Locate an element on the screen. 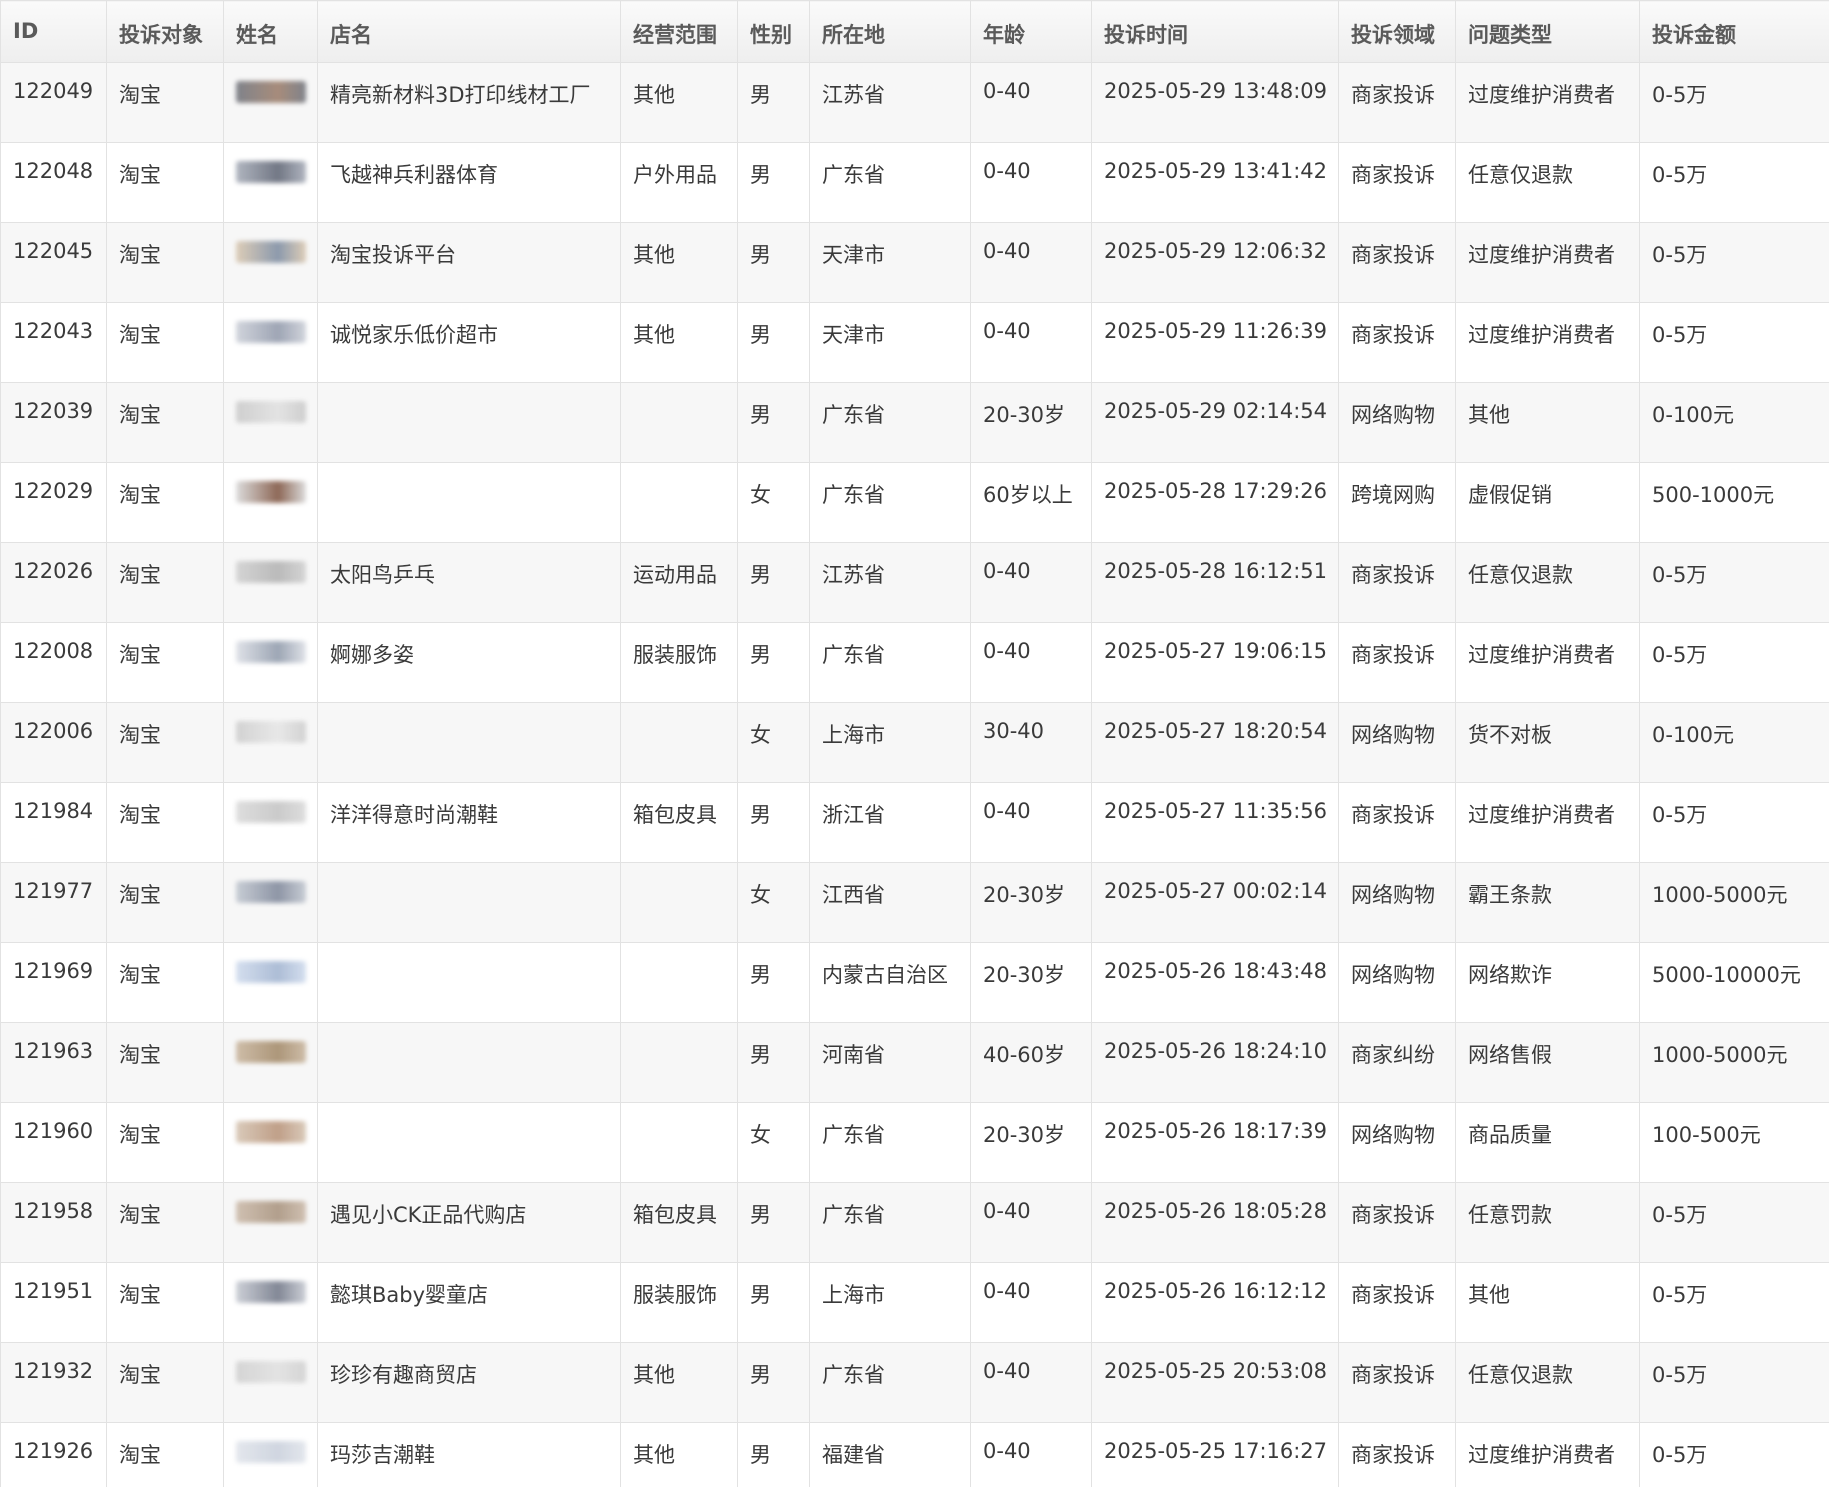  column-header-time: 投诉时间 is located at coordinates (1215, 31).